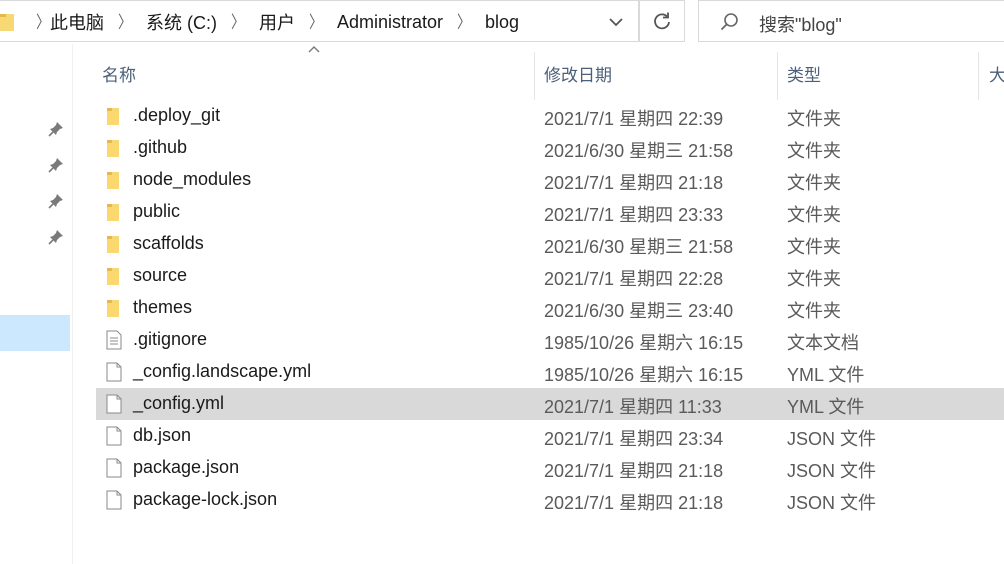 The height and width of the screenshot is (564, 1004). I want to click on file-row: db.json 2021/7/1 星期四 23:34 JSON 文件, so click(550, 436).